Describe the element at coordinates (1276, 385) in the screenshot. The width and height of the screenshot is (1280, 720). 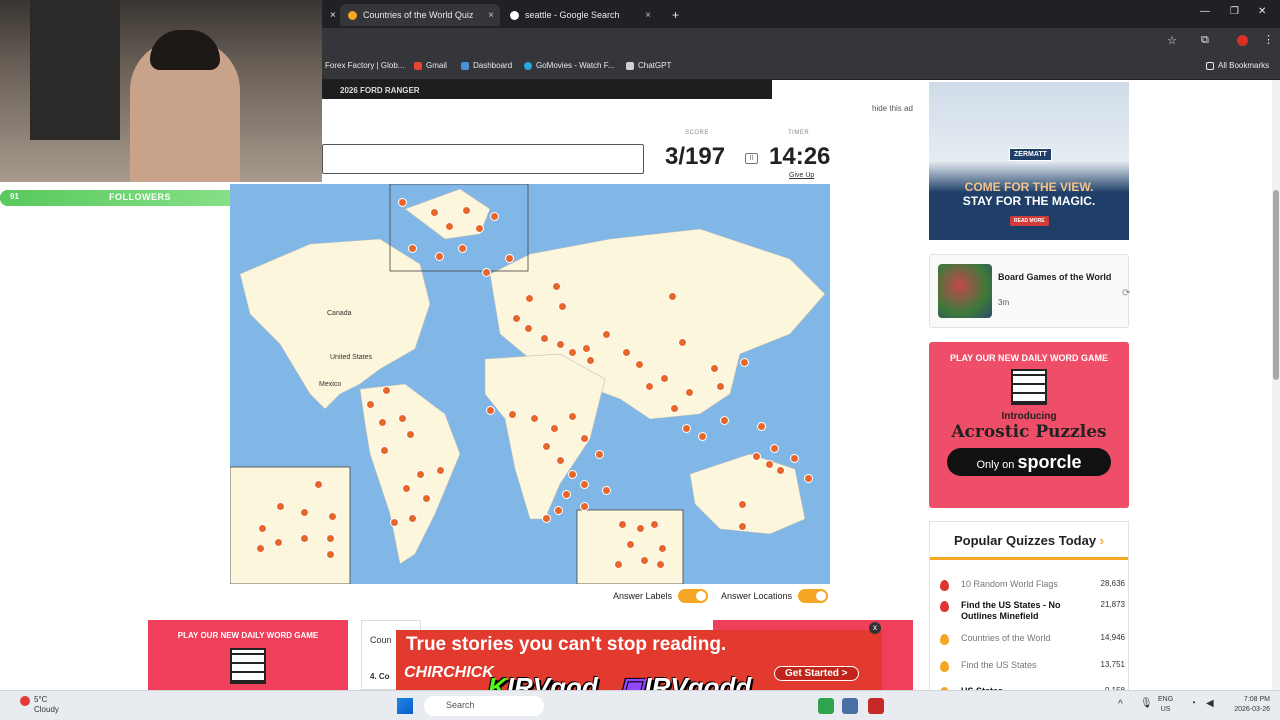
I see `page-scrollbar` at that location.